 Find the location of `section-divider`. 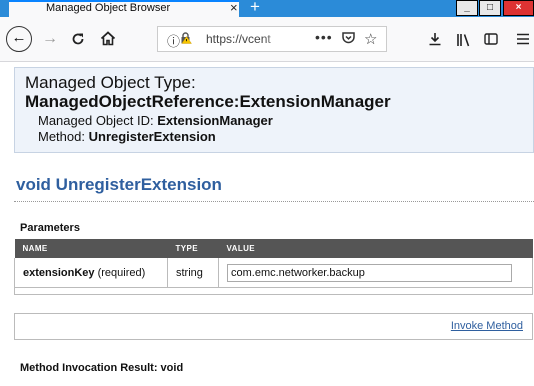

section-divider is located at coordinates (274, 201).